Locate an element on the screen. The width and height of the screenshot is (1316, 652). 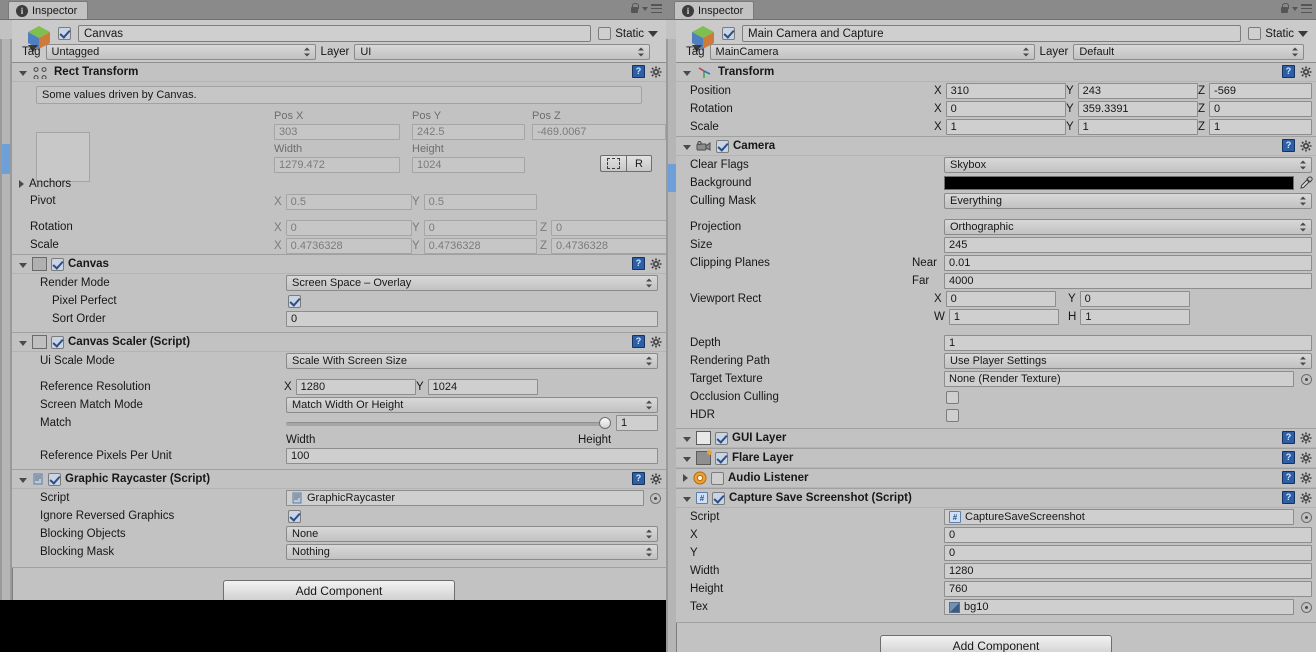
capture-script-object-field: CaptureSaveScreenshot is located at coordinates (1119, 517).